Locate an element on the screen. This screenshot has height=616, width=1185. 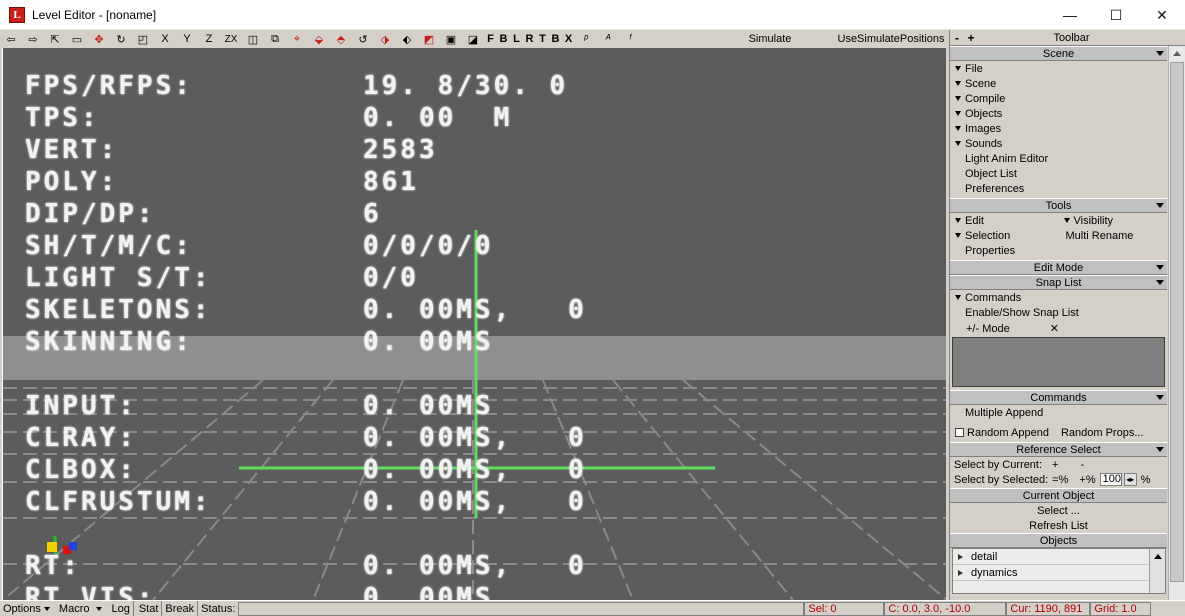
tools-section-header: Tools is located at coordinates (1058, 205).